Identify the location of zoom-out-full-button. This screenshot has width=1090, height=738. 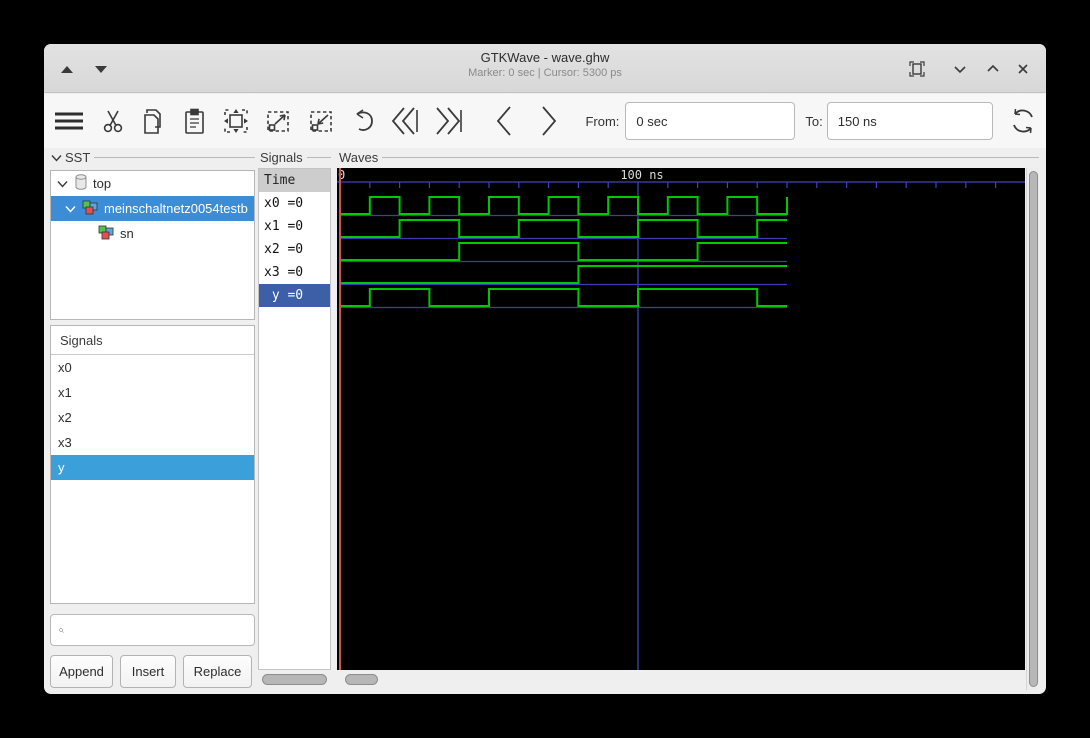
(278, 121).